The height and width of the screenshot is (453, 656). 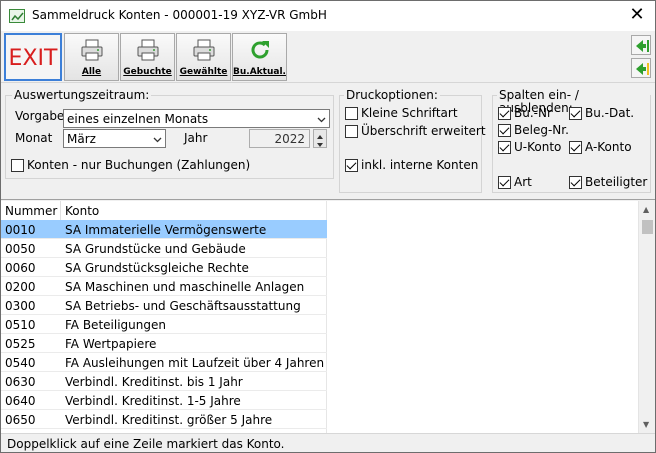 What do you see at coordinates (203, 72) in the screenshot?
I see `print-selected-label: Gewählte` at bounding box center [203, 72].